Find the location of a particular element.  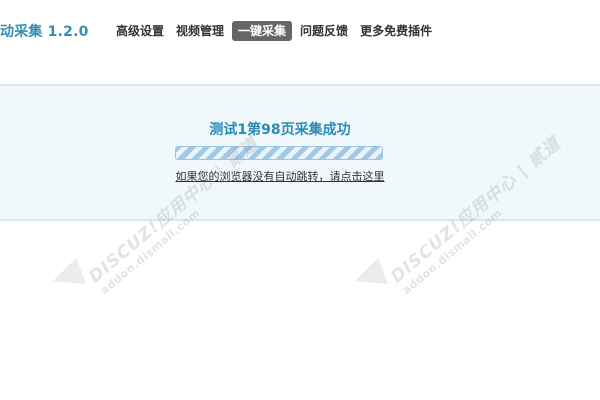

progress-fill is located at coordinates (279, 153).